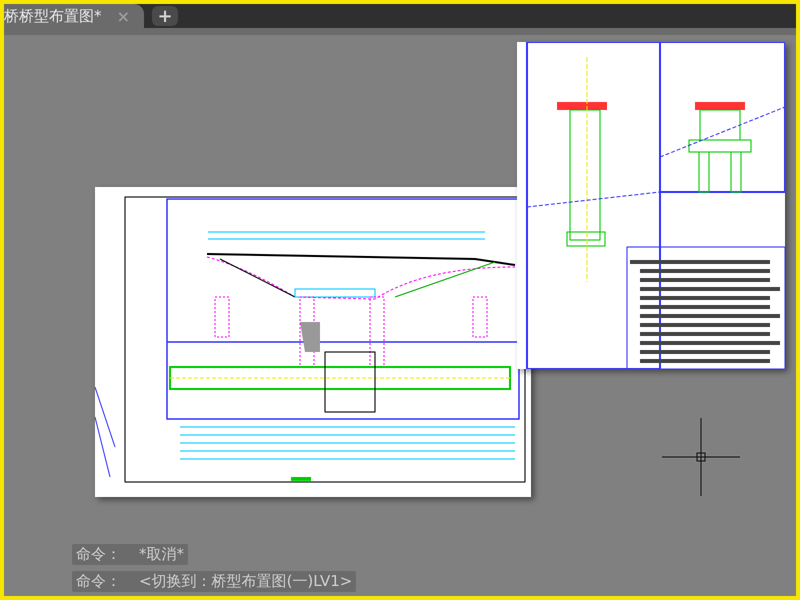 The image size is (800, 600). I want to click on command-message: *取消*, so click(161, 554).